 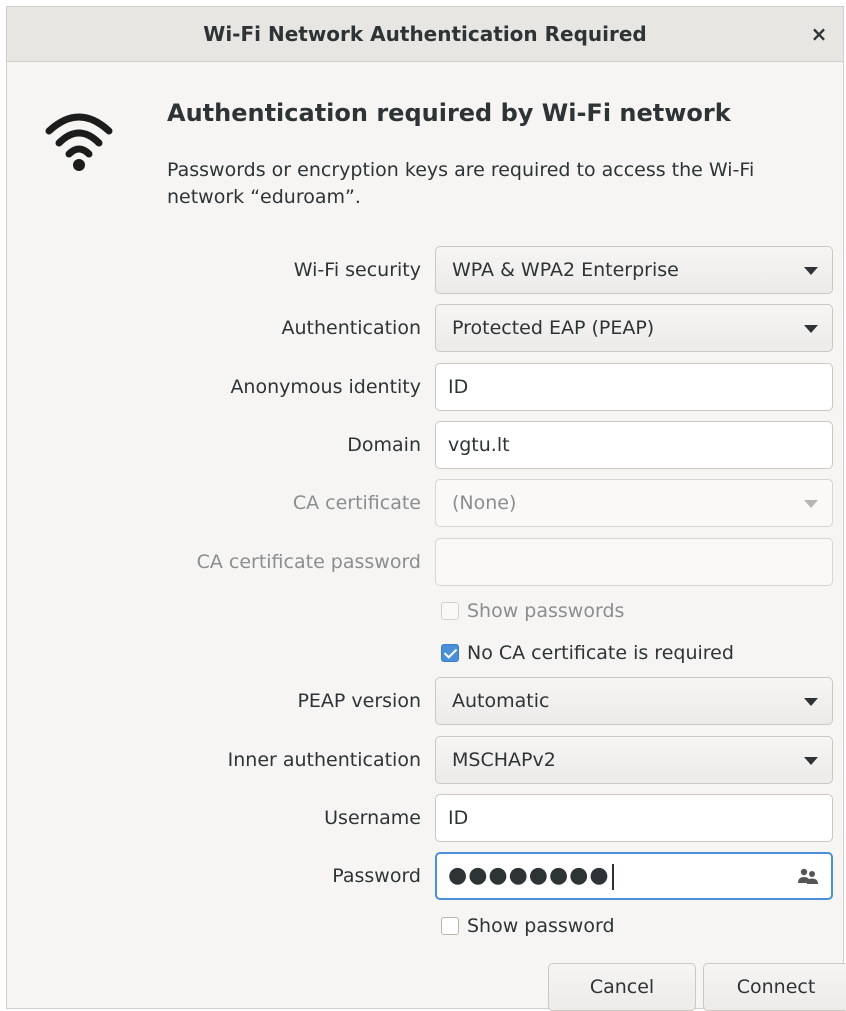 I want to click on ca-certificate-label: CA certificate, so click(x=356, y=503).